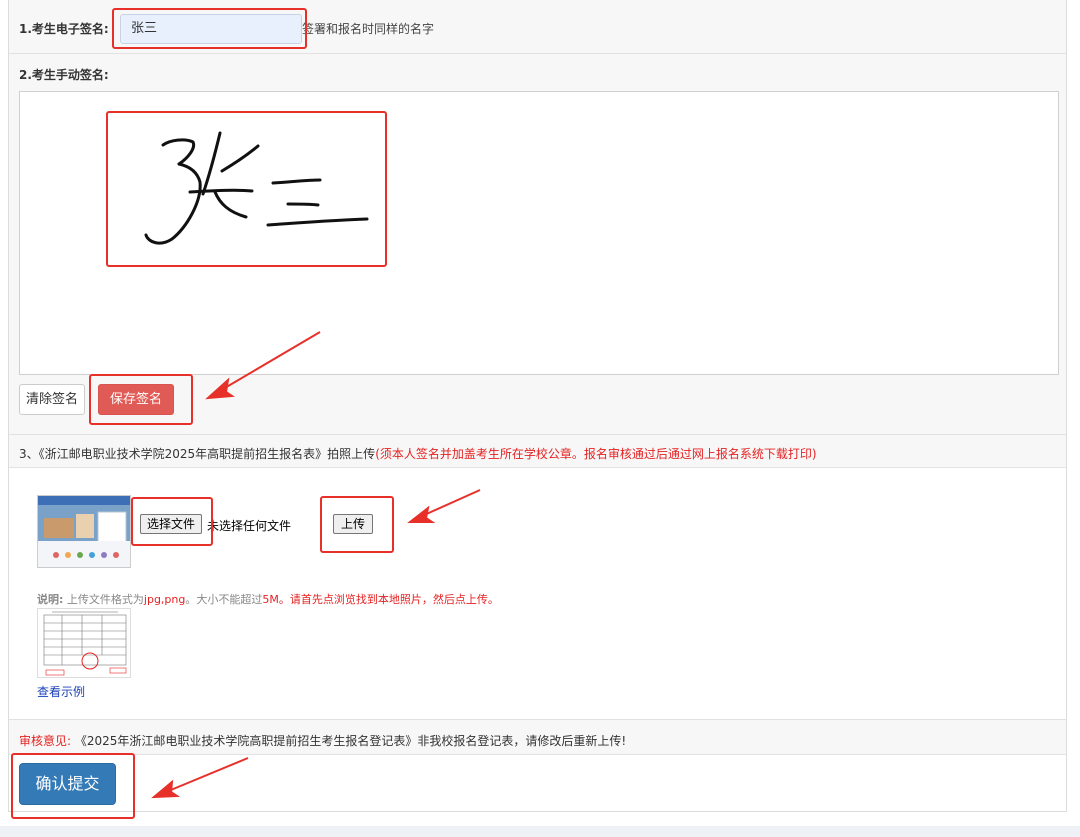  I want to click on esign-label: 1.考生电子签名:, so click(64, 29).